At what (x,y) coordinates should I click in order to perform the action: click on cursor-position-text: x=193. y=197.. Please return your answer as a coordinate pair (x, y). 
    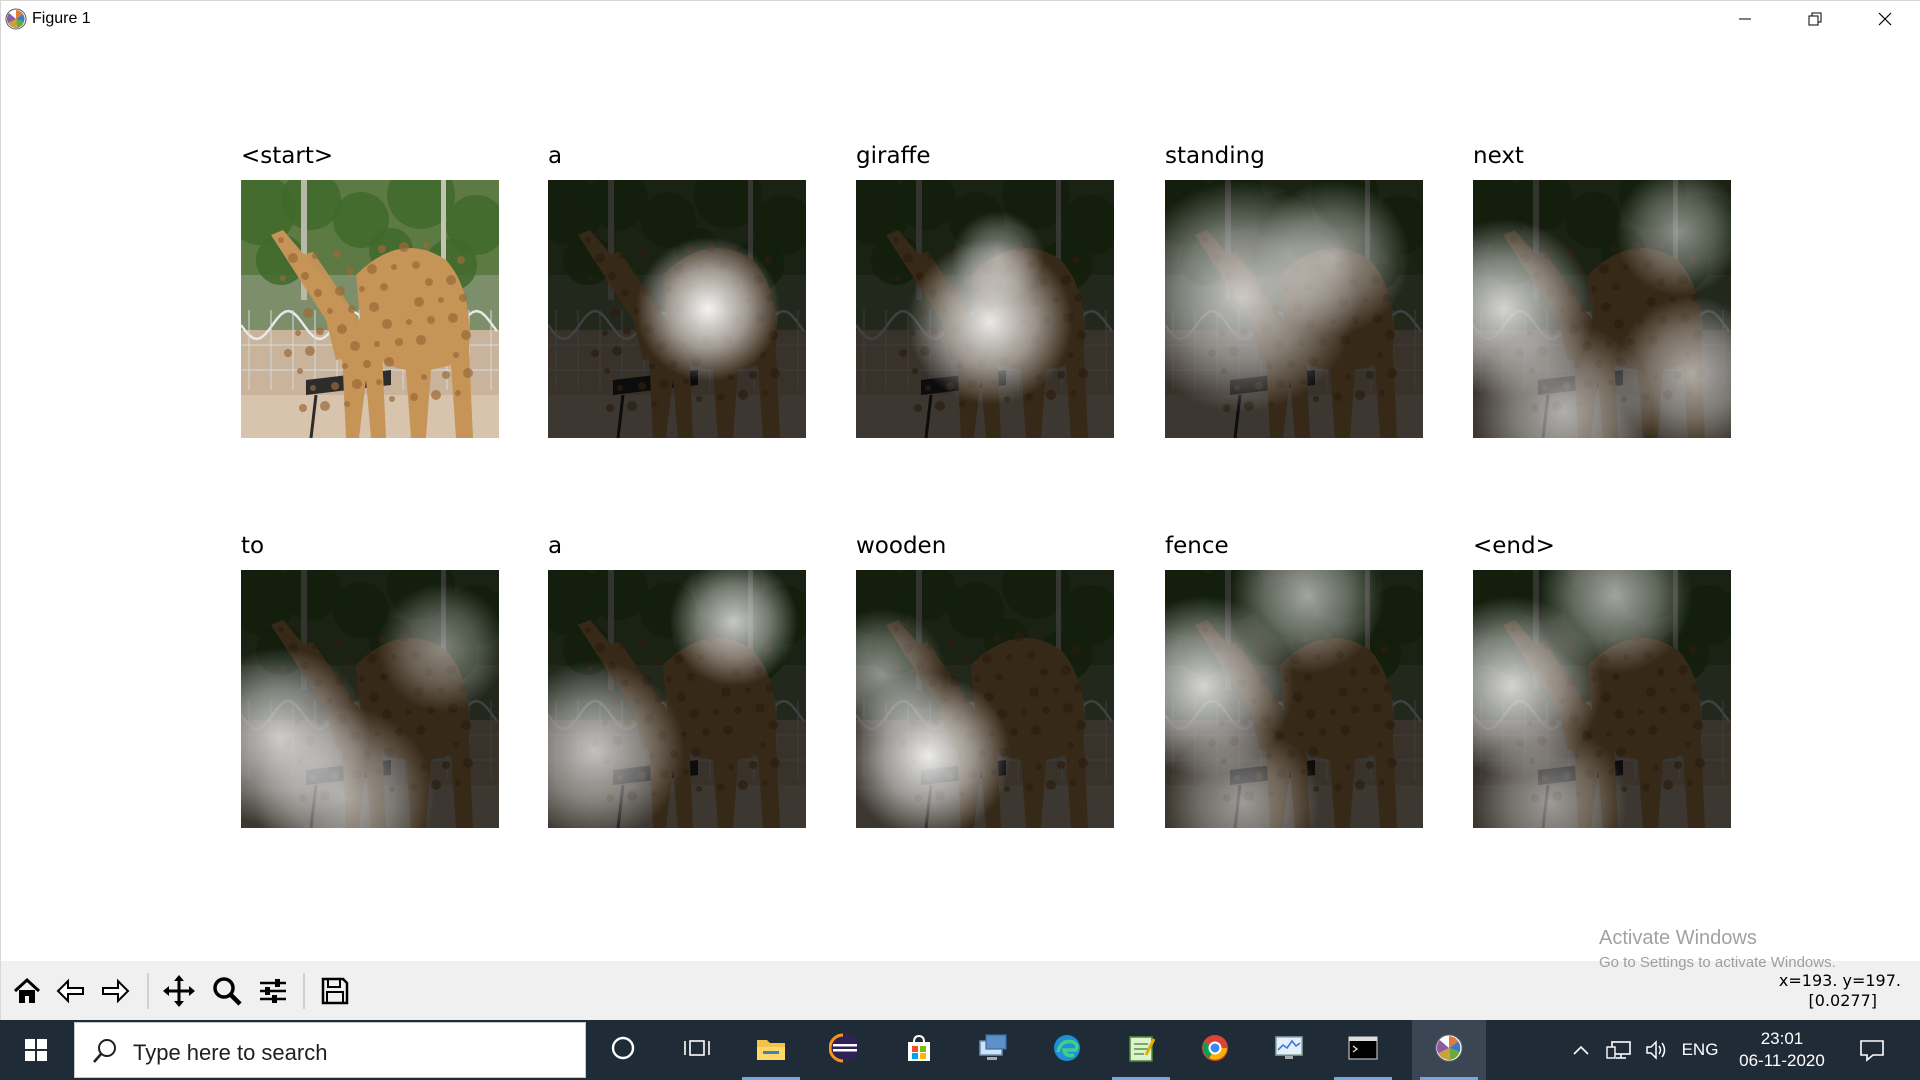
    Looking at the image, I should click on (1839, 980).